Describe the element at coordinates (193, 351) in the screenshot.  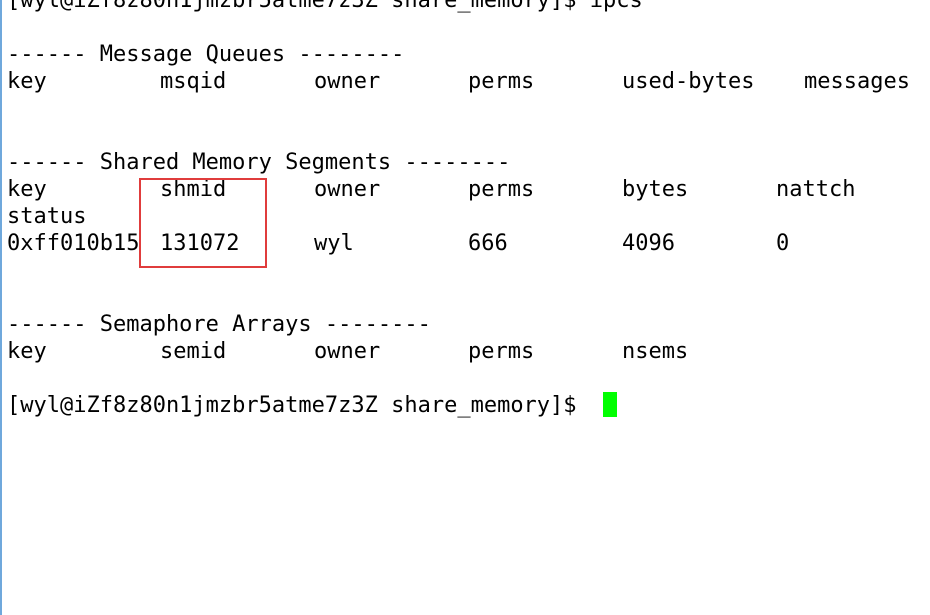
I see `column-semid: semid` at that location.